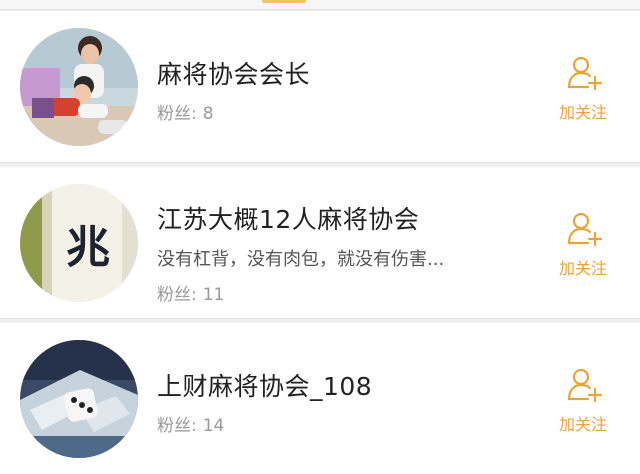 This screenshot has height=474, width=640. I want to click on mahjong-tile-image: 兆, so click(79, 243).